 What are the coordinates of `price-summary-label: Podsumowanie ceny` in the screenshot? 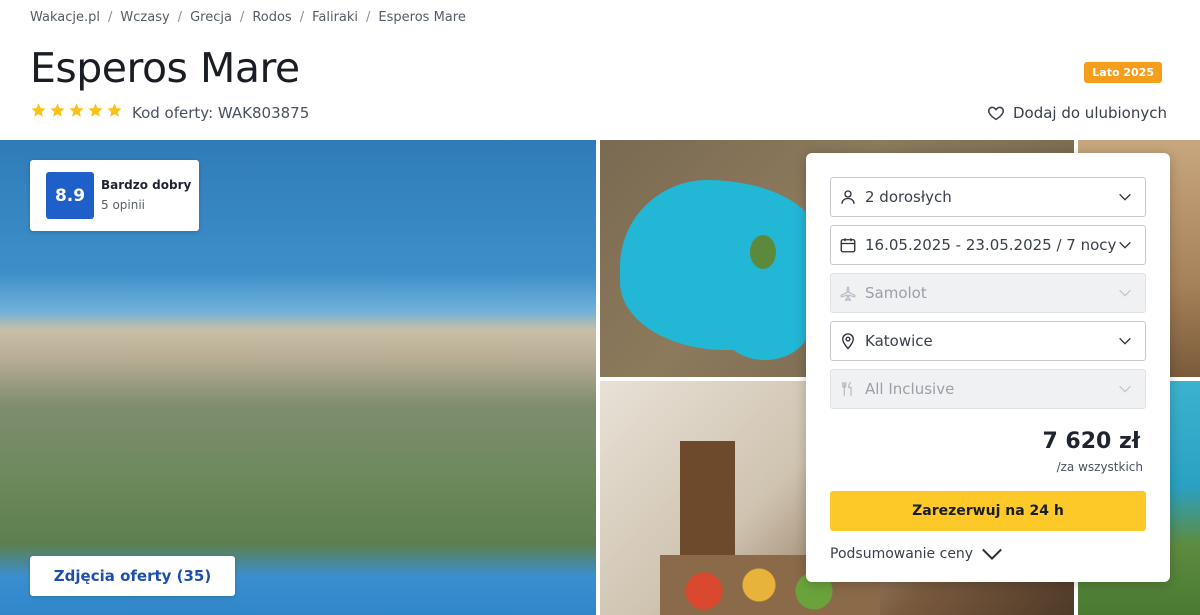 It's located at (902, 554).